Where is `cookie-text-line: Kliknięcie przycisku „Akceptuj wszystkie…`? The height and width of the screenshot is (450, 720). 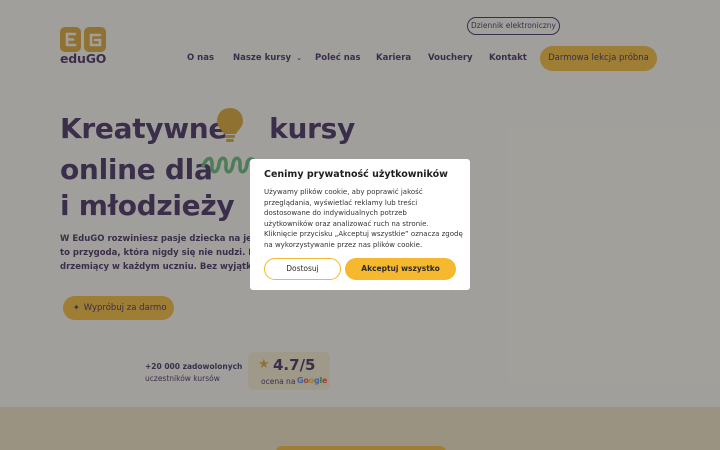 cookie-text-line: Kliknięcie przycisku „Akceptuj wszystkie… is located at coordinates (363, 234).